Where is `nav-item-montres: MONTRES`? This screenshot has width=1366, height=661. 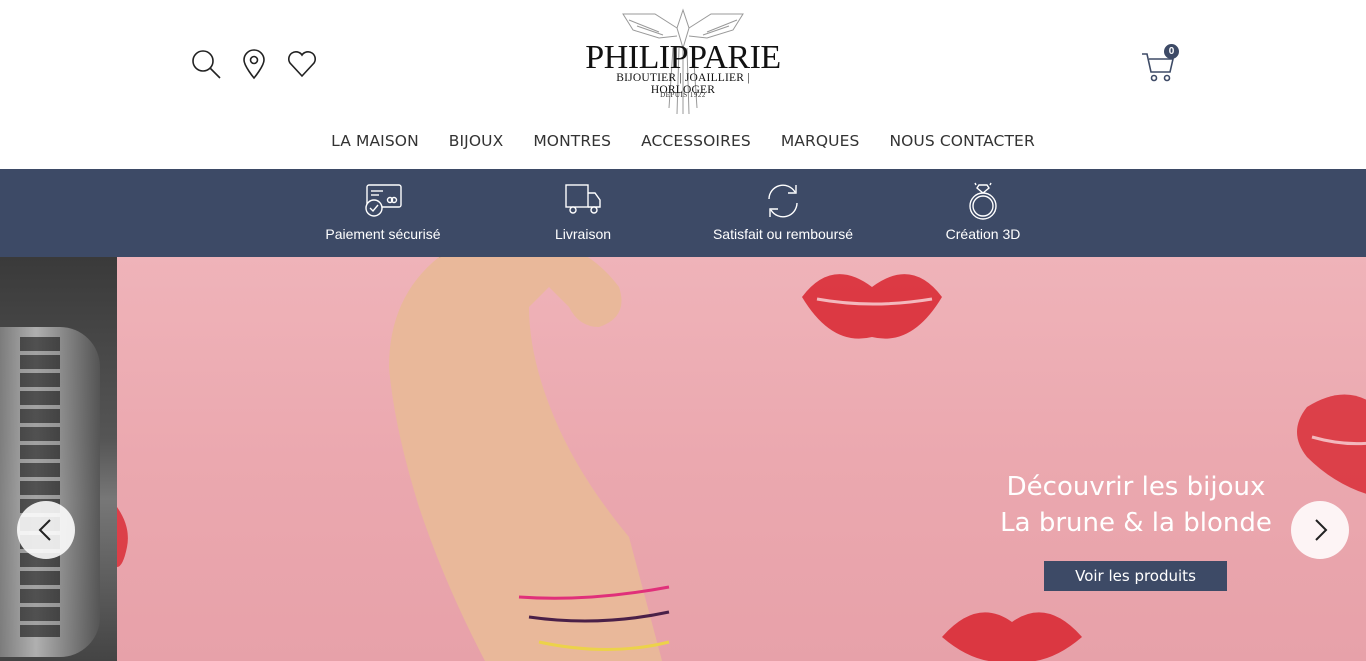
nav-item-montres: MONTRES is located at coordinates (572, 141).